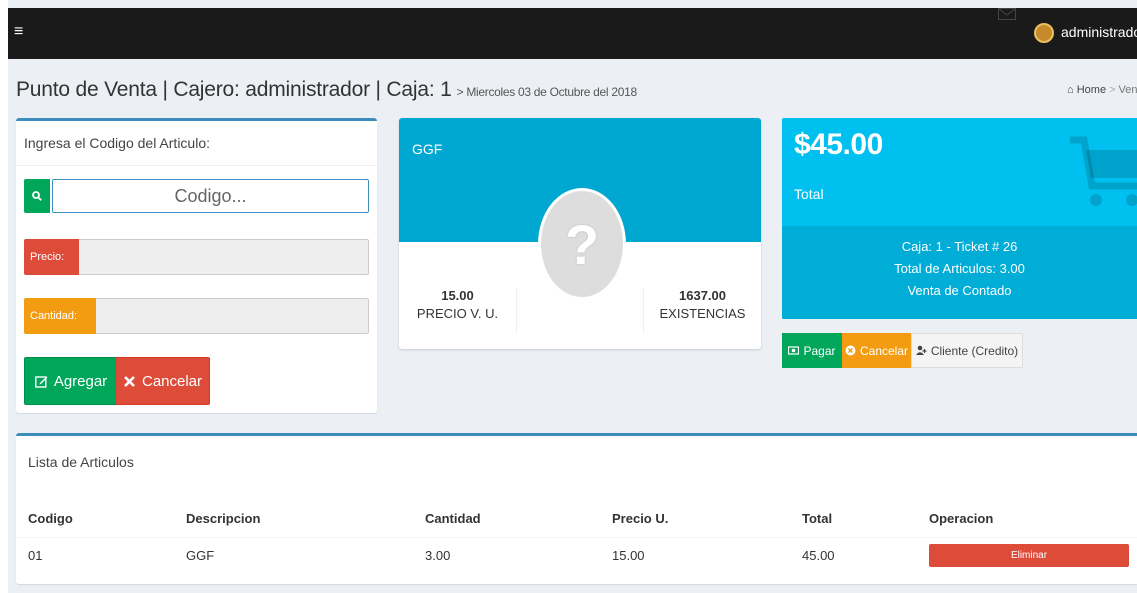 The width and height of the screenshot is (1137, 593). I want to click on times-circle-icon, so click(850, 350).